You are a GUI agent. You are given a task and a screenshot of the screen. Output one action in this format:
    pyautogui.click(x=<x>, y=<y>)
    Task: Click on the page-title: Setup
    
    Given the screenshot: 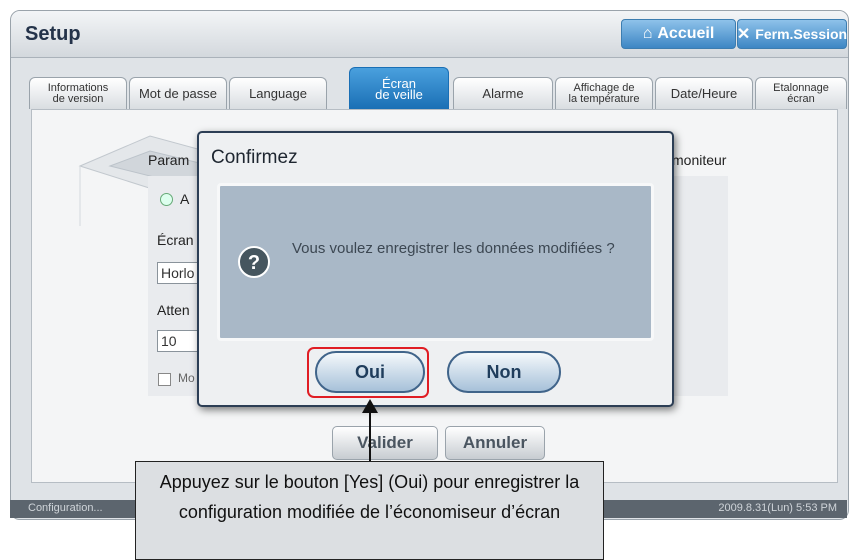 What is the action you would take?
    pyautogui.click(x=53, y=34)
    